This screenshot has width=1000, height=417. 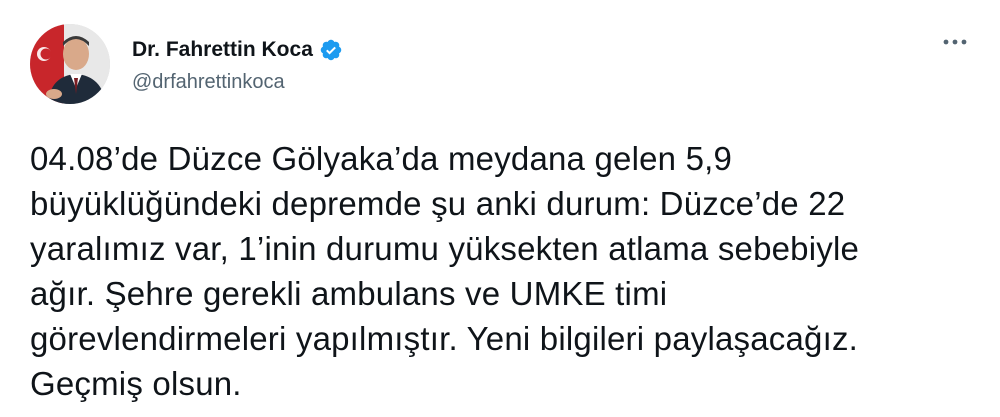 I want to click on author-avatar, so click(x=70, y=64).